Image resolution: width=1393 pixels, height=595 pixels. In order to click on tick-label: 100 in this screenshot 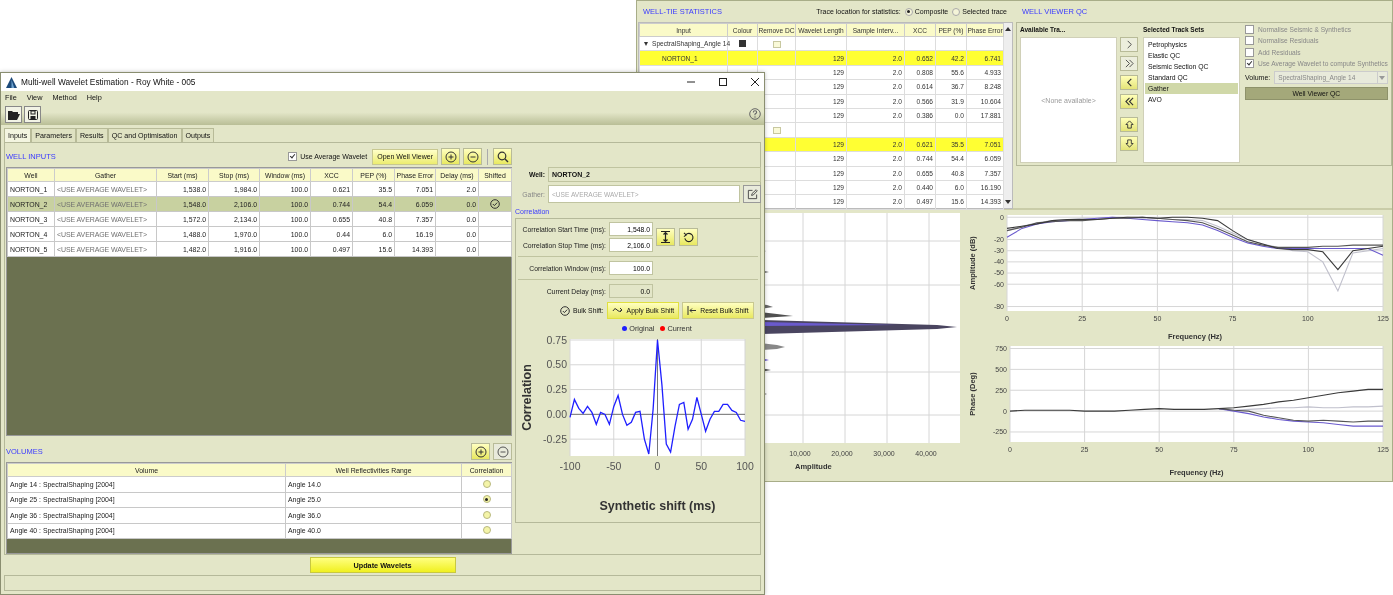, I will do `click(745, 465)`.